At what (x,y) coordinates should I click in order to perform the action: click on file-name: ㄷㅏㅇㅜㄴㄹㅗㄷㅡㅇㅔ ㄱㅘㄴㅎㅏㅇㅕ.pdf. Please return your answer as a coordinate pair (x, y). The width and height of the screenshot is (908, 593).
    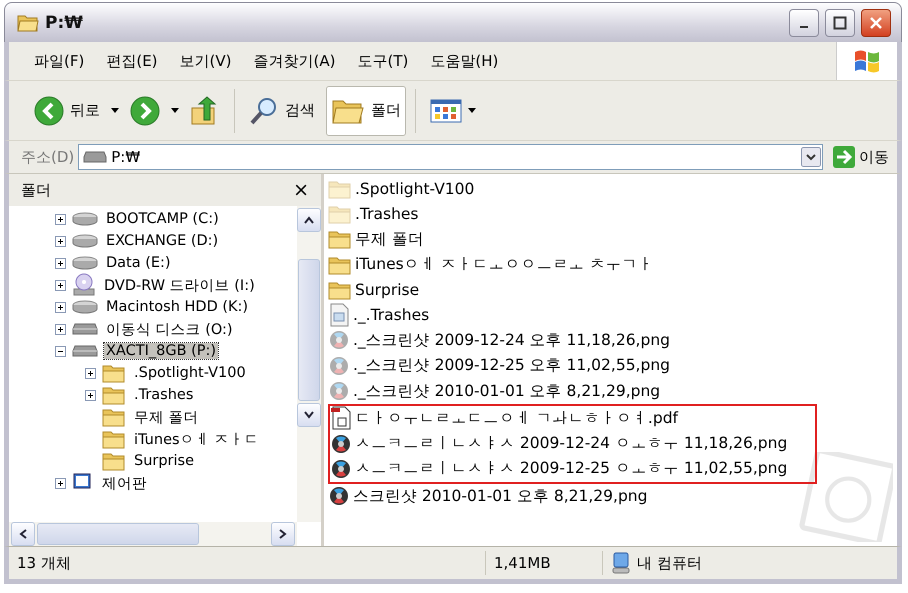
    Looking at the image, I should click on (516, 418).